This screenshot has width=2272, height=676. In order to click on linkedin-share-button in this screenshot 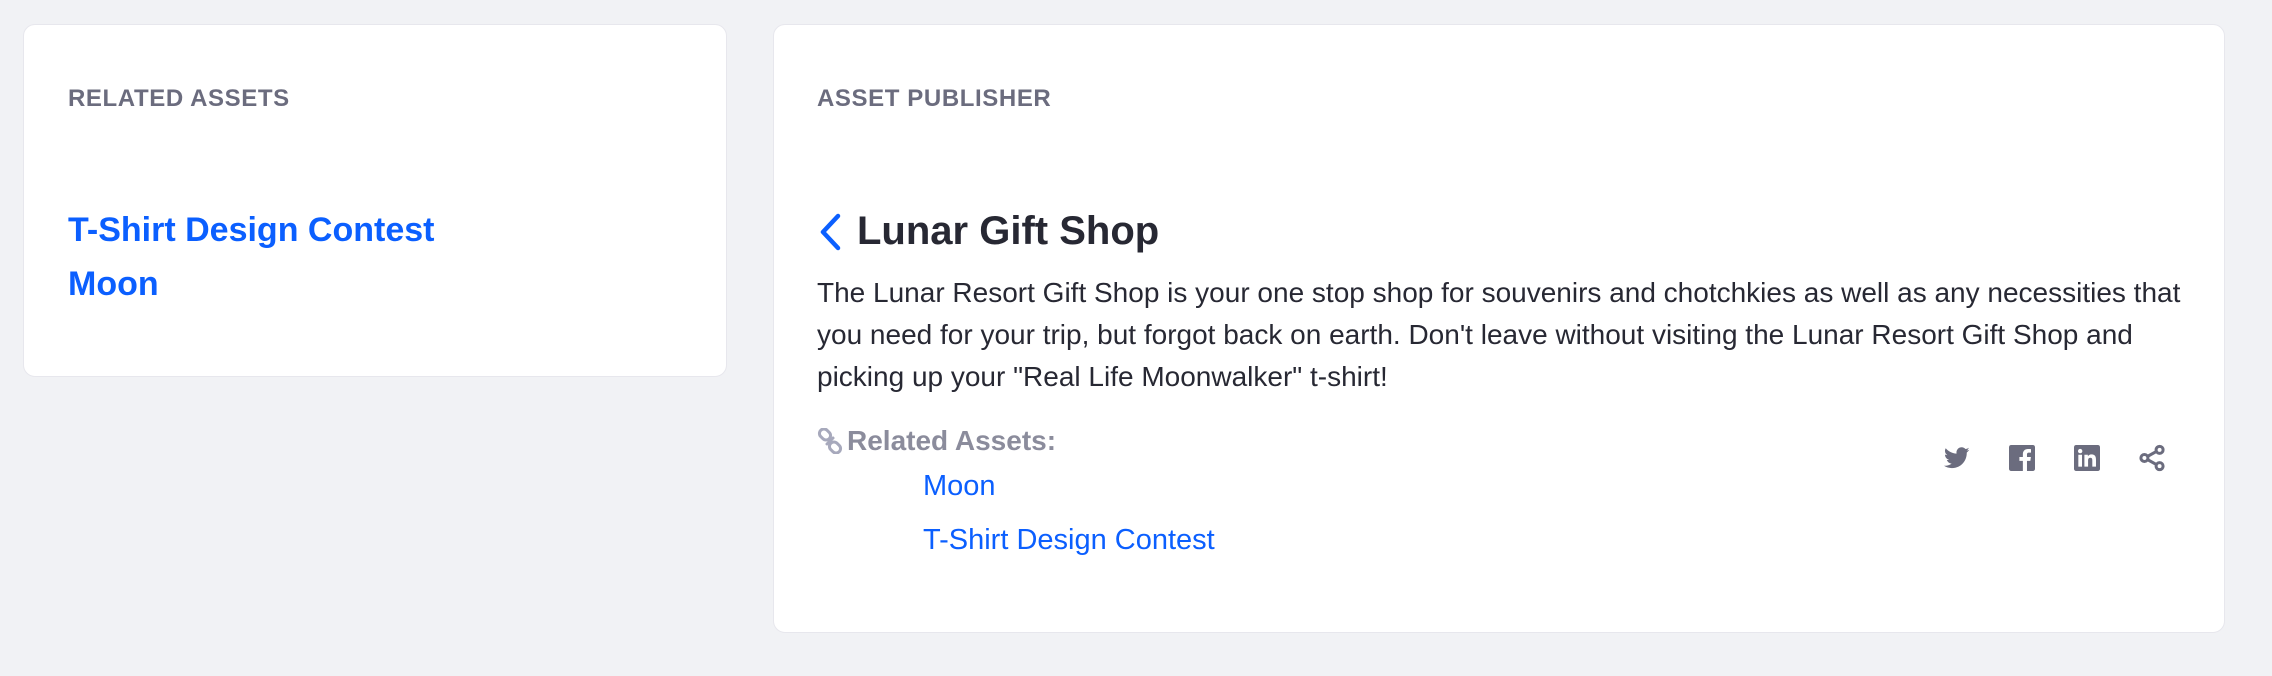, I will do `click(2087, 458)`.